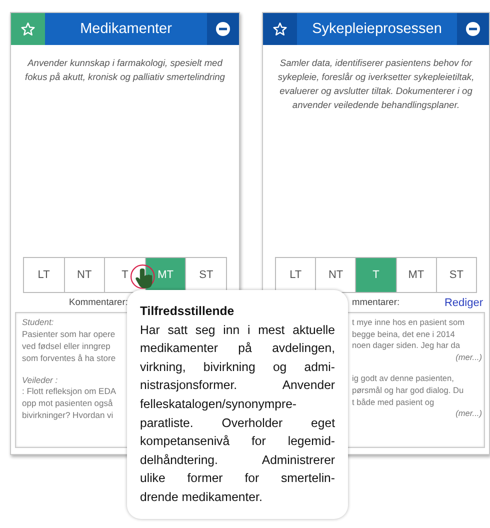  I want to click on comment-author: Student:, so click(38, 323).